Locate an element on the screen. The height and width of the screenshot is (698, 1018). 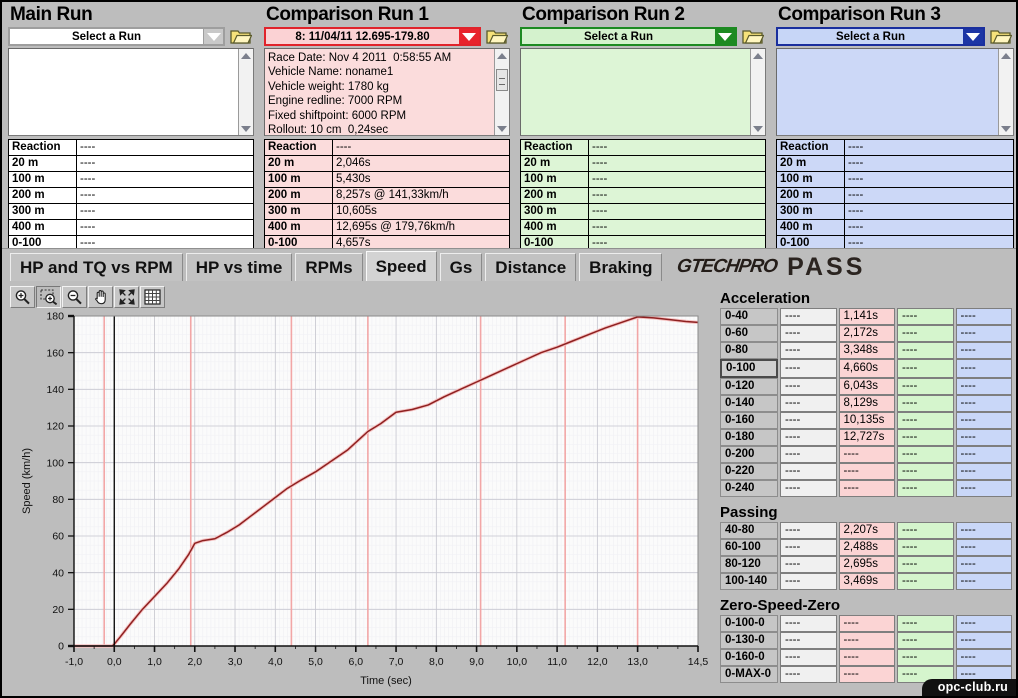
stats-row-label: 40-80 is located at coordinates (749, 530).